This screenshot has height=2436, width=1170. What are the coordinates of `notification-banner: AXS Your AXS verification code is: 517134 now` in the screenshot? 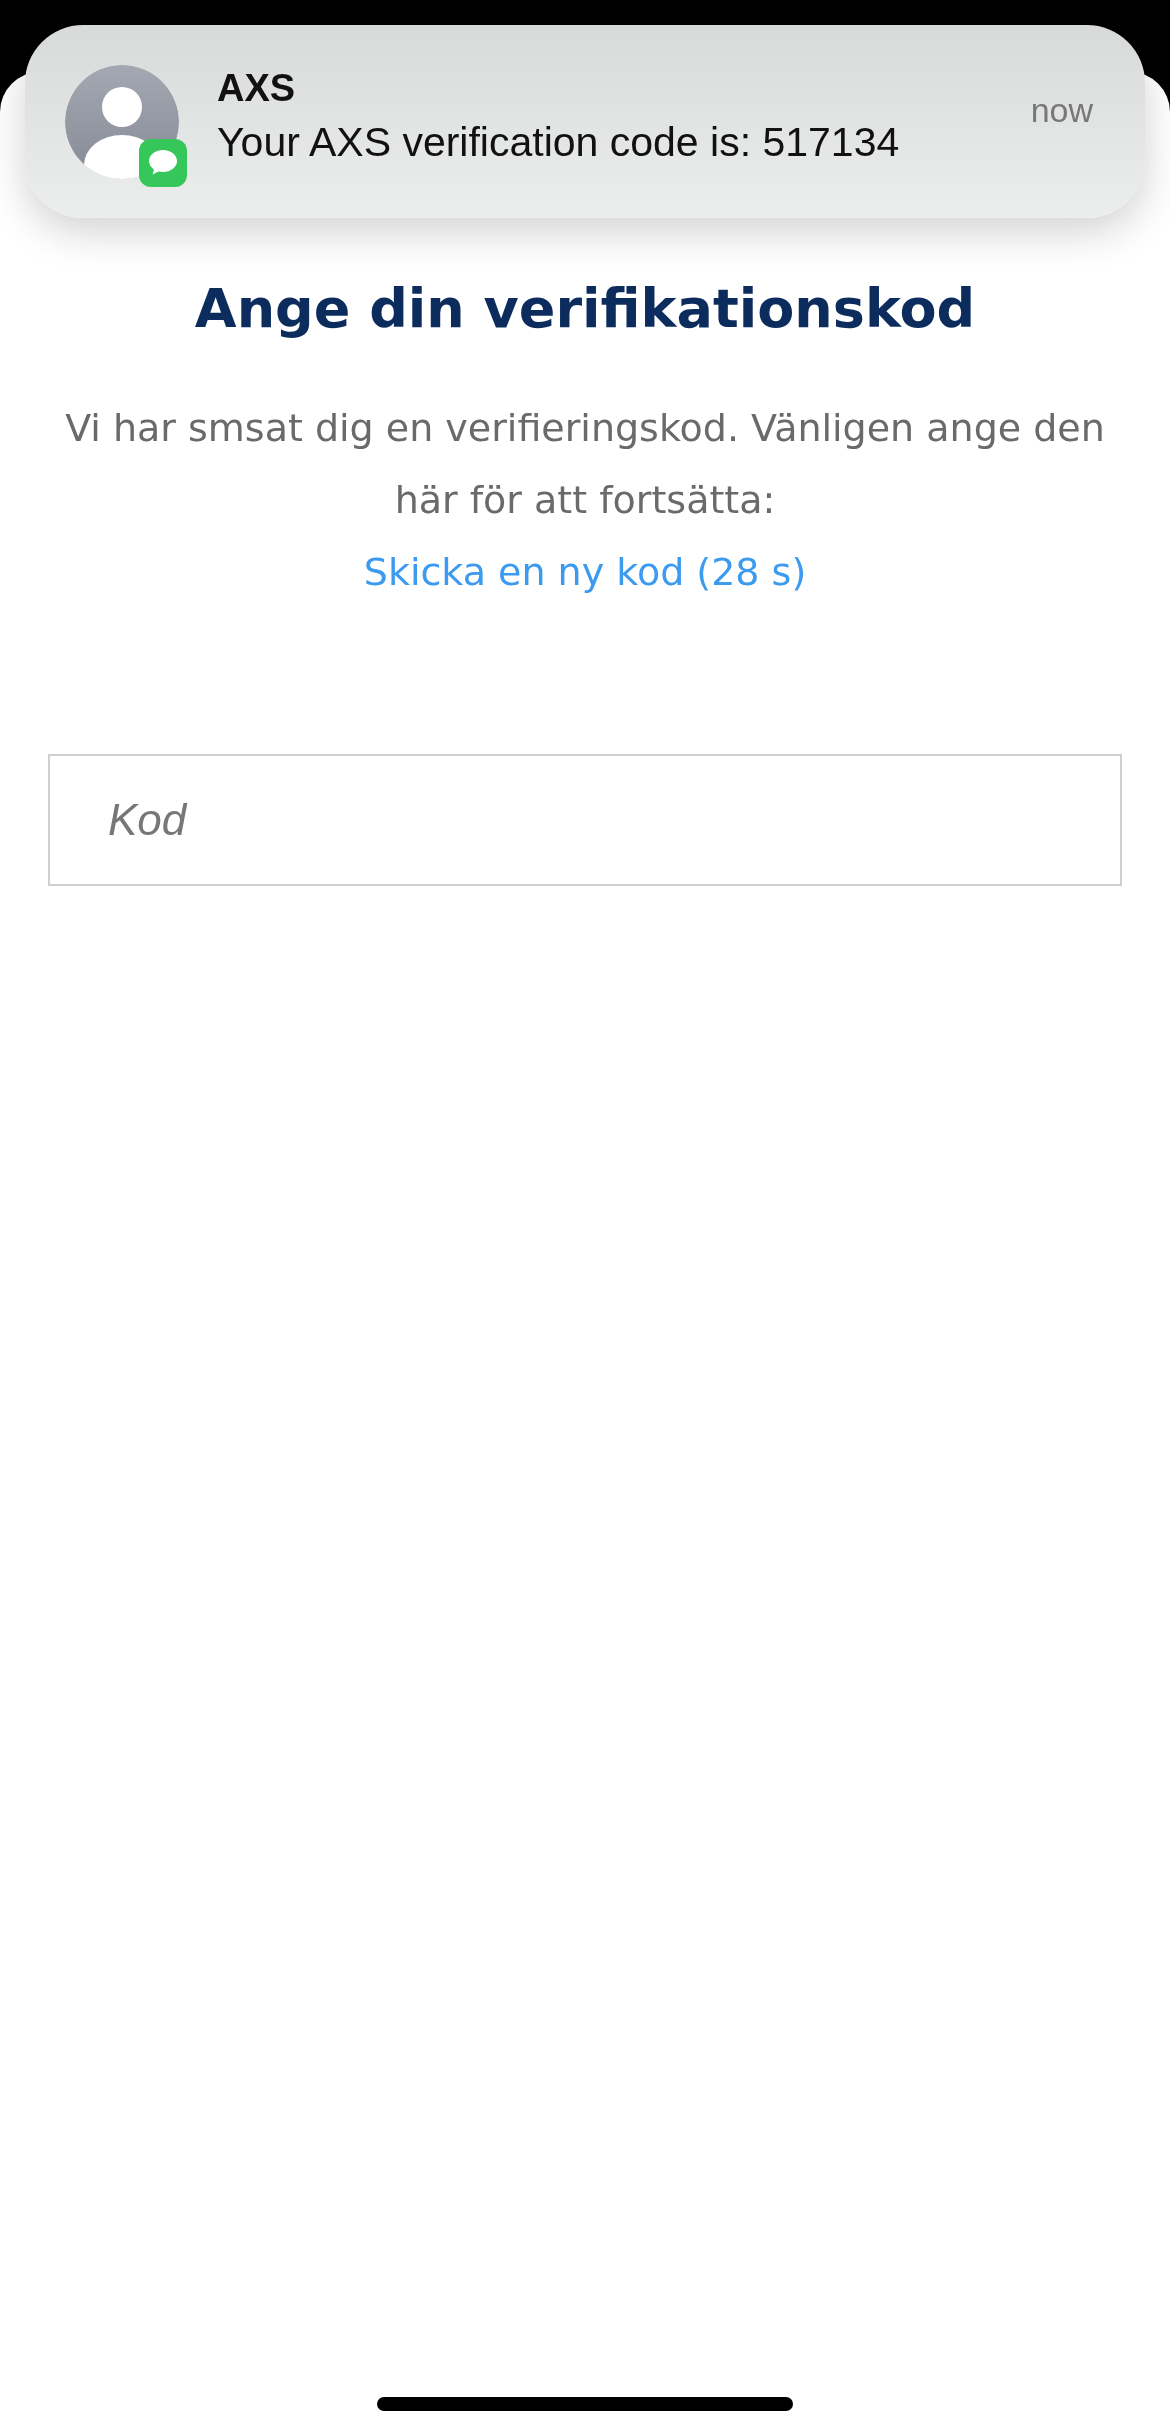 It's located at (585, 121).